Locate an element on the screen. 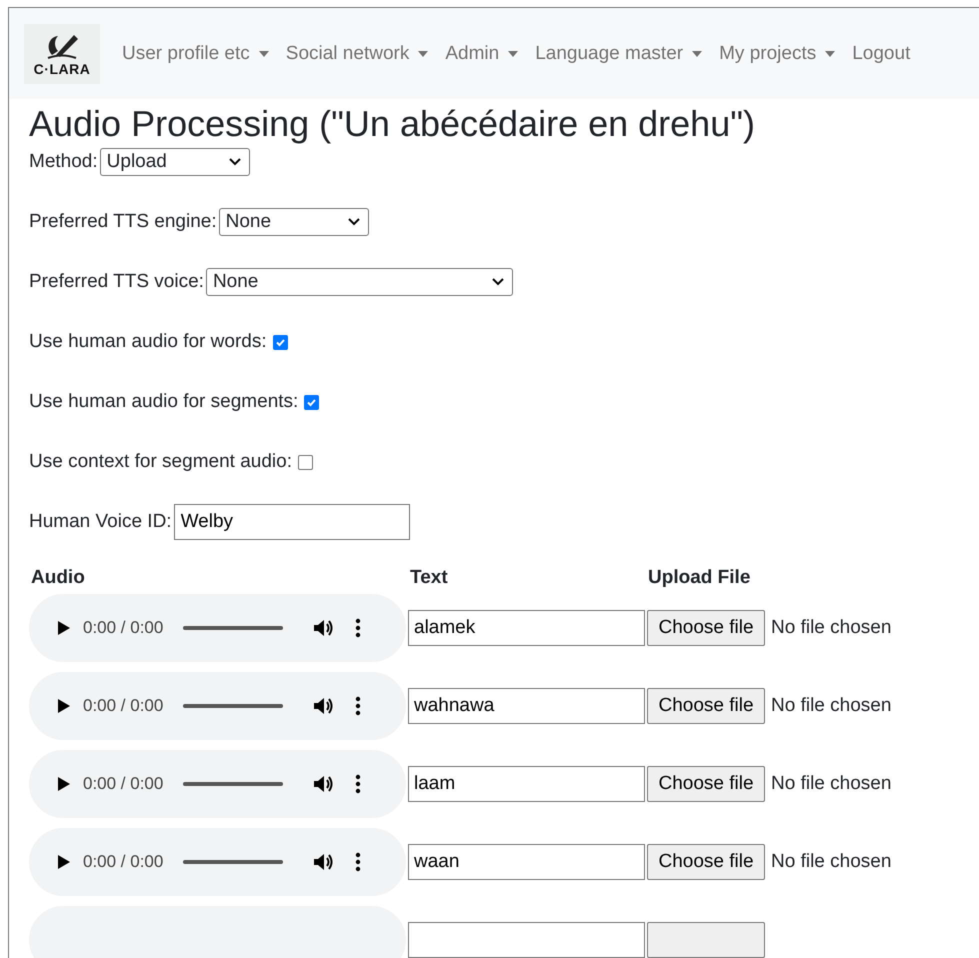  logo-text: C·LARA is located at coordinates (62, 68).